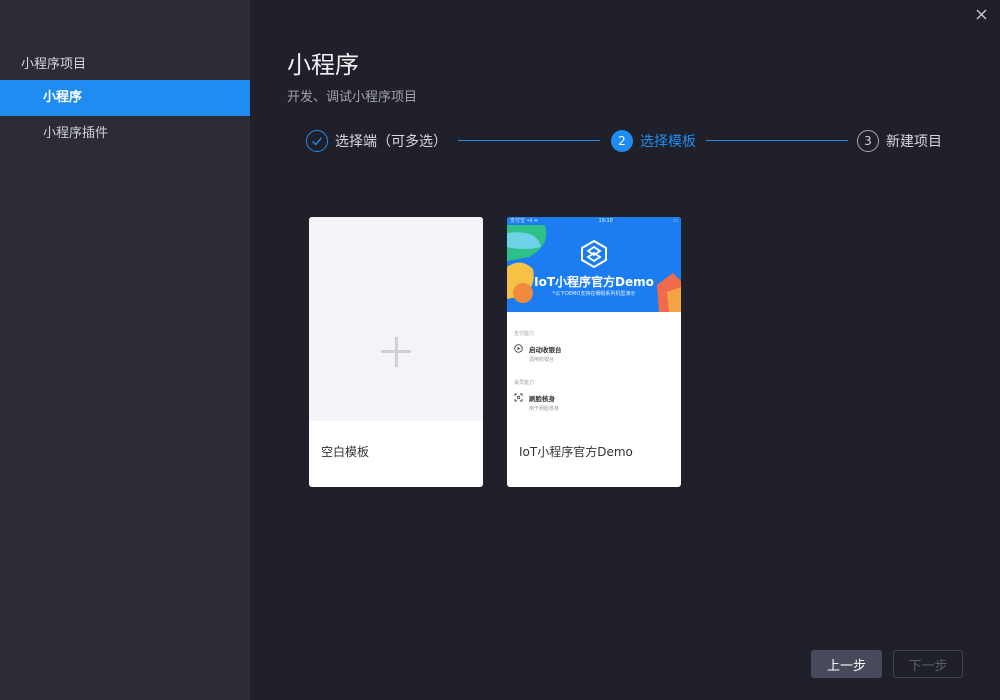 This screenshot has height=700, width=1000. What do you see at coordinates (675, 221) in the screenshot?
I see `status-right: ▭` at bounding box center [675, 221].